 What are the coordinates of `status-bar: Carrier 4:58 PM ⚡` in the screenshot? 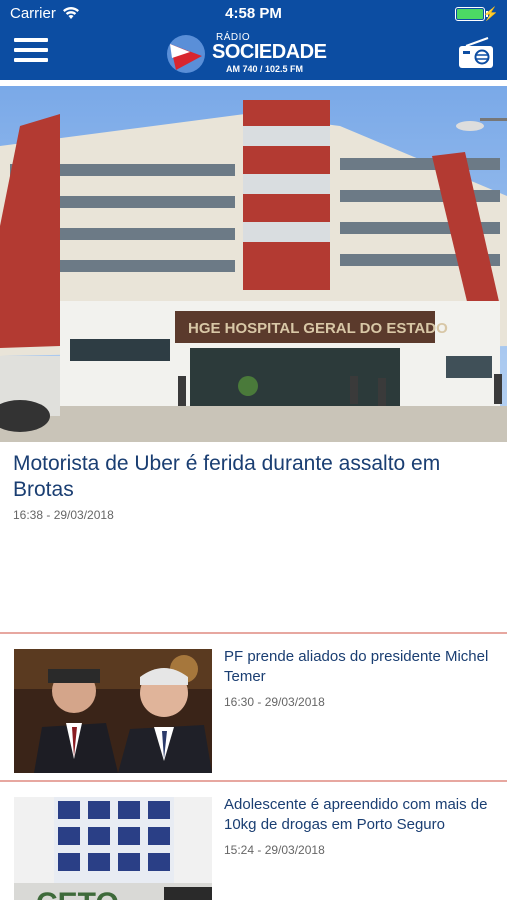 It's located at (253, 14).